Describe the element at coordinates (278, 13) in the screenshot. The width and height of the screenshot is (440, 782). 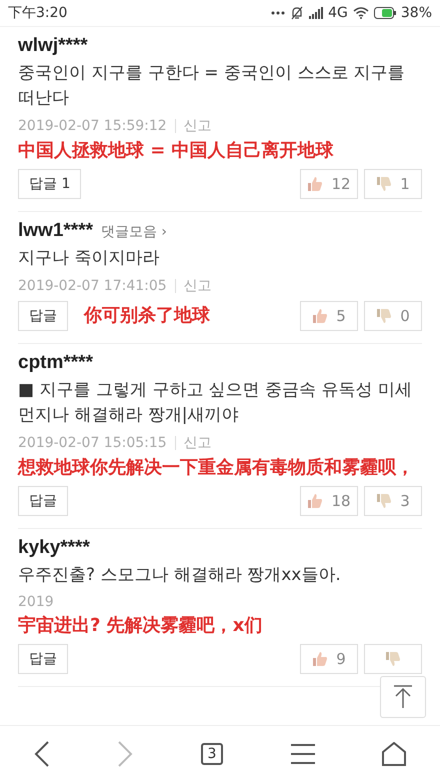
I see `more-icon` at that location.